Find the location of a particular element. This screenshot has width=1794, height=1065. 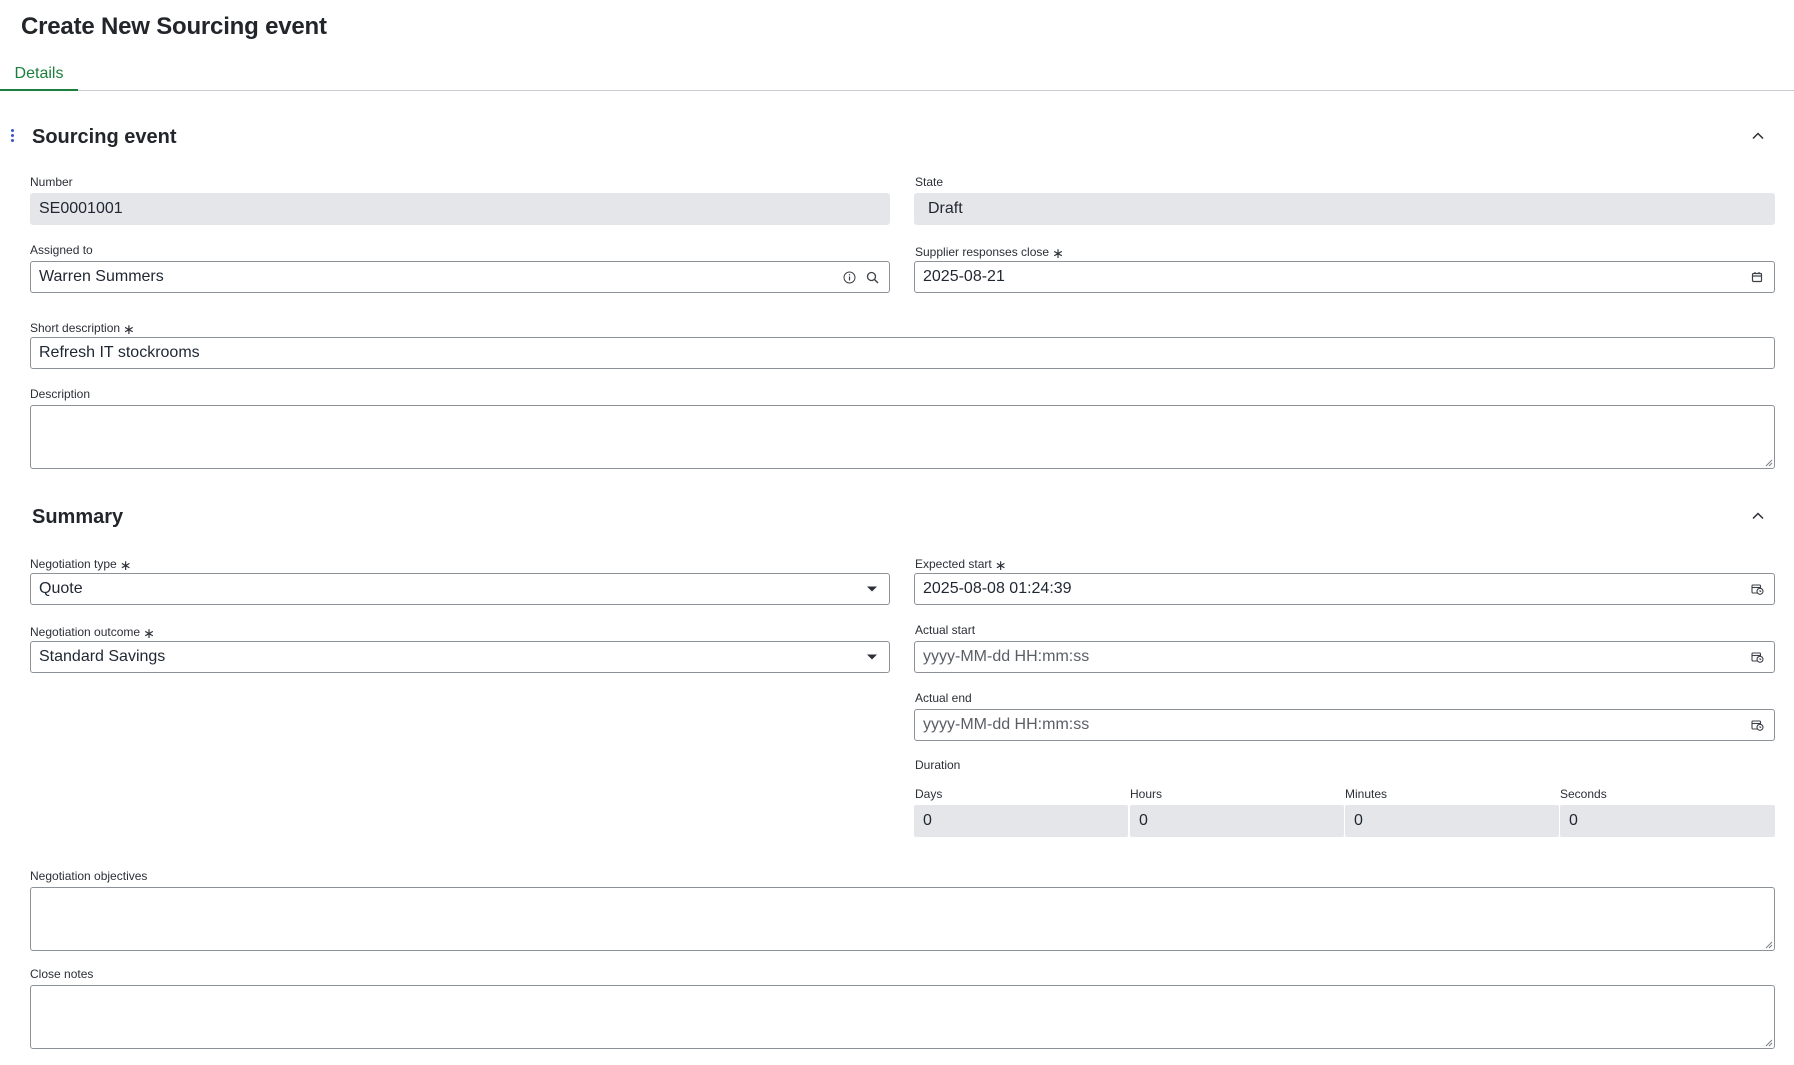

actual-start-field is located at coordinates (1344, 657).